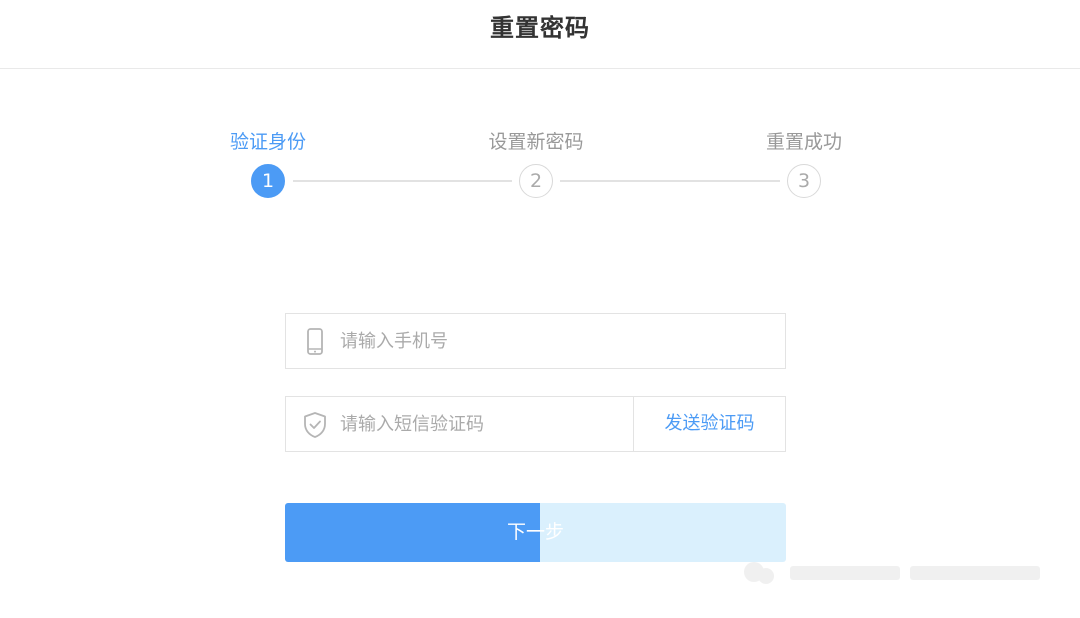 The width and height of the screenshot is (1080, 618). I want to click on phone-input, so click(555, 341).